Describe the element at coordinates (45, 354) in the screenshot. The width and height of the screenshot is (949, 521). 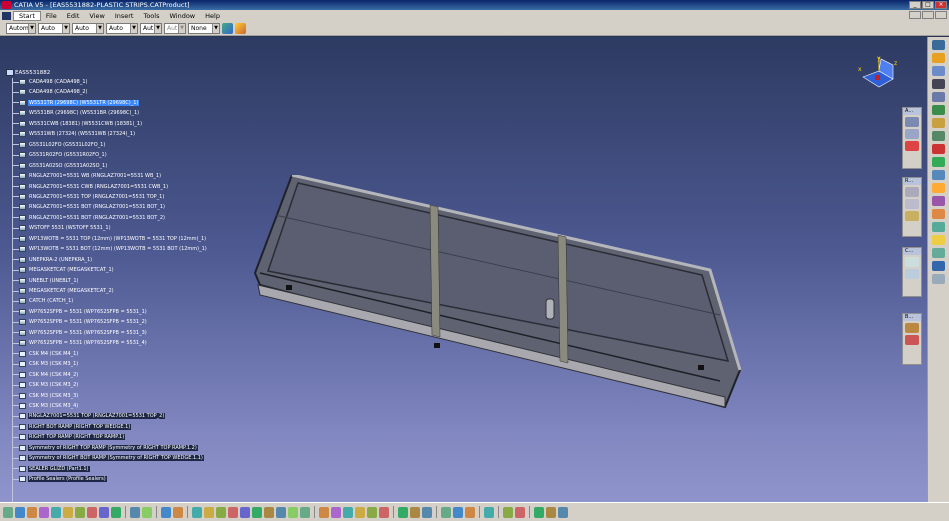
I see `tree-item: CSK M4 (CSK M4_1)` at that location.